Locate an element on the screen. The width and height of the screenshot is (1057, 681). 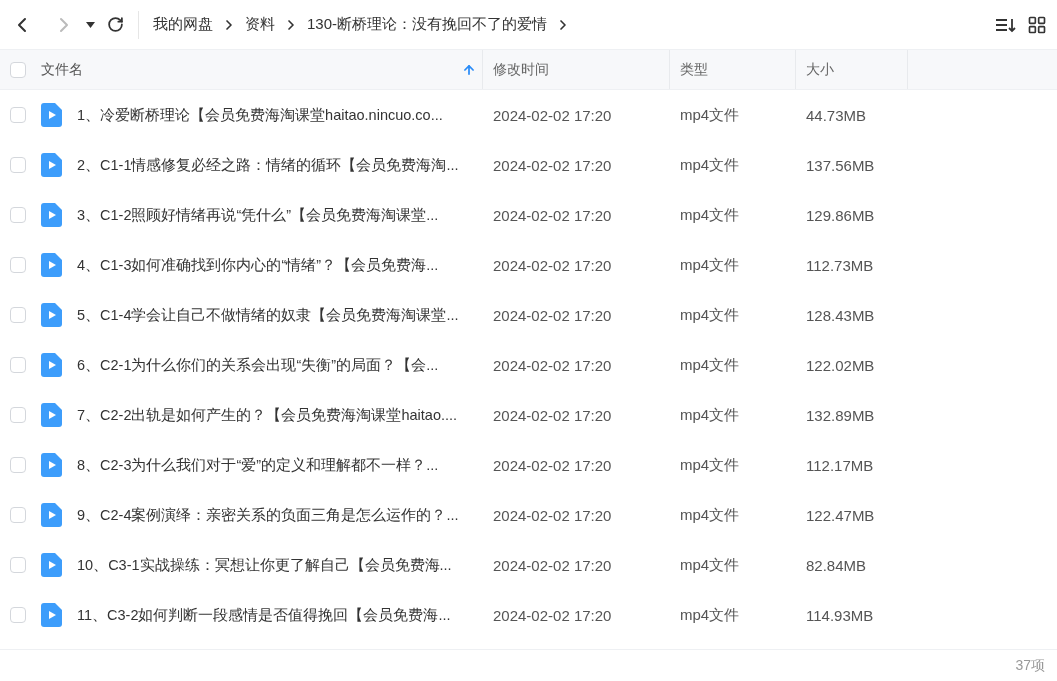
column-header: 文件名 is located at coordinates (258, 69).